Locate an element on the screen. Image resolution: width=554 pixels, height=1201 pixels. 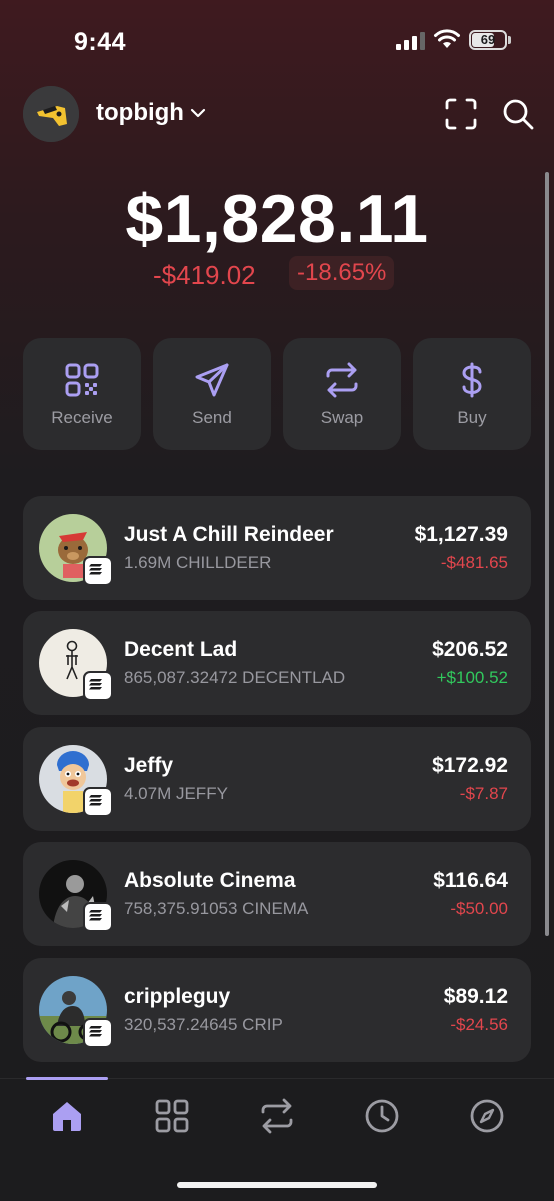
send-button: Send is located at coordinates (212, 394).